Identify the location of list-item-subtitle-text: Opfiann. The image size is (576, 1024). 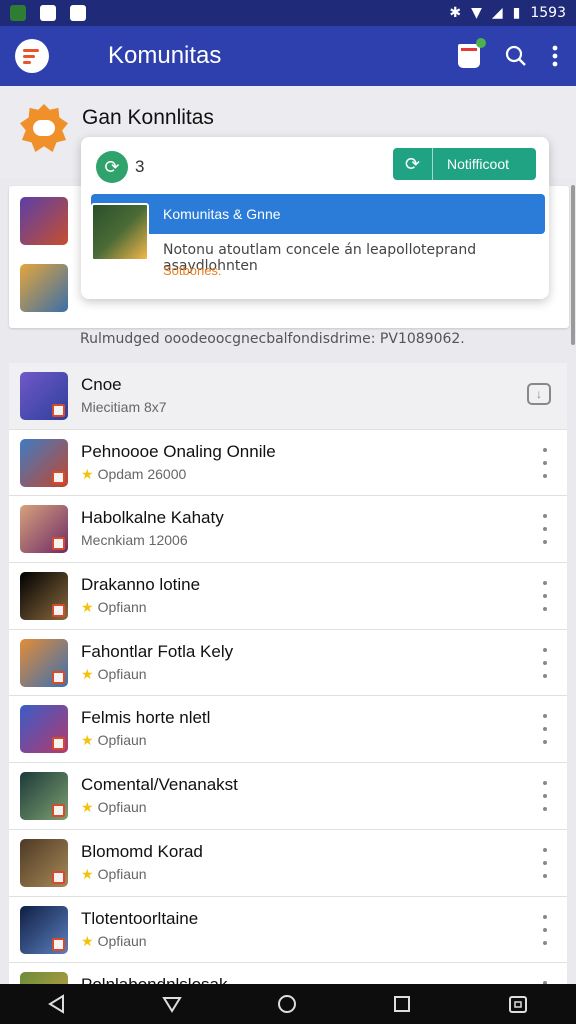
(122, 607).